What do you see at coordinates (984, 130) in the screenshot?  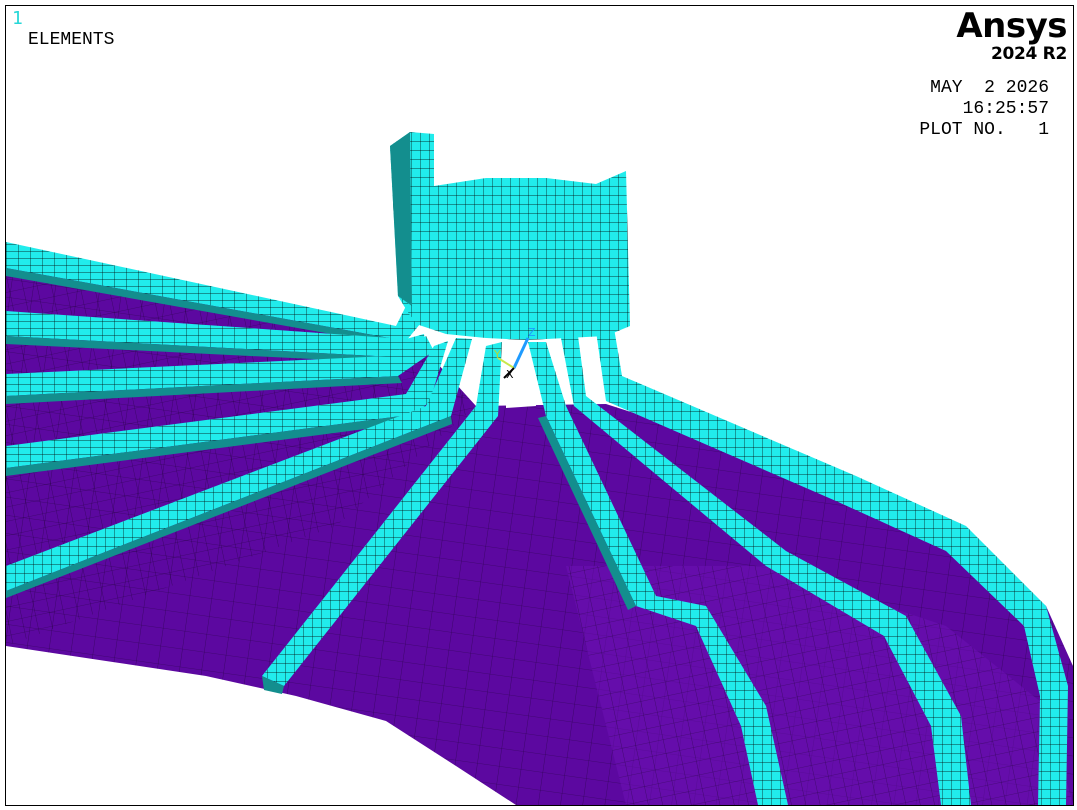 I see `stamp-plot-no: PLOT NO. 1` at bounding box center [984, 130].